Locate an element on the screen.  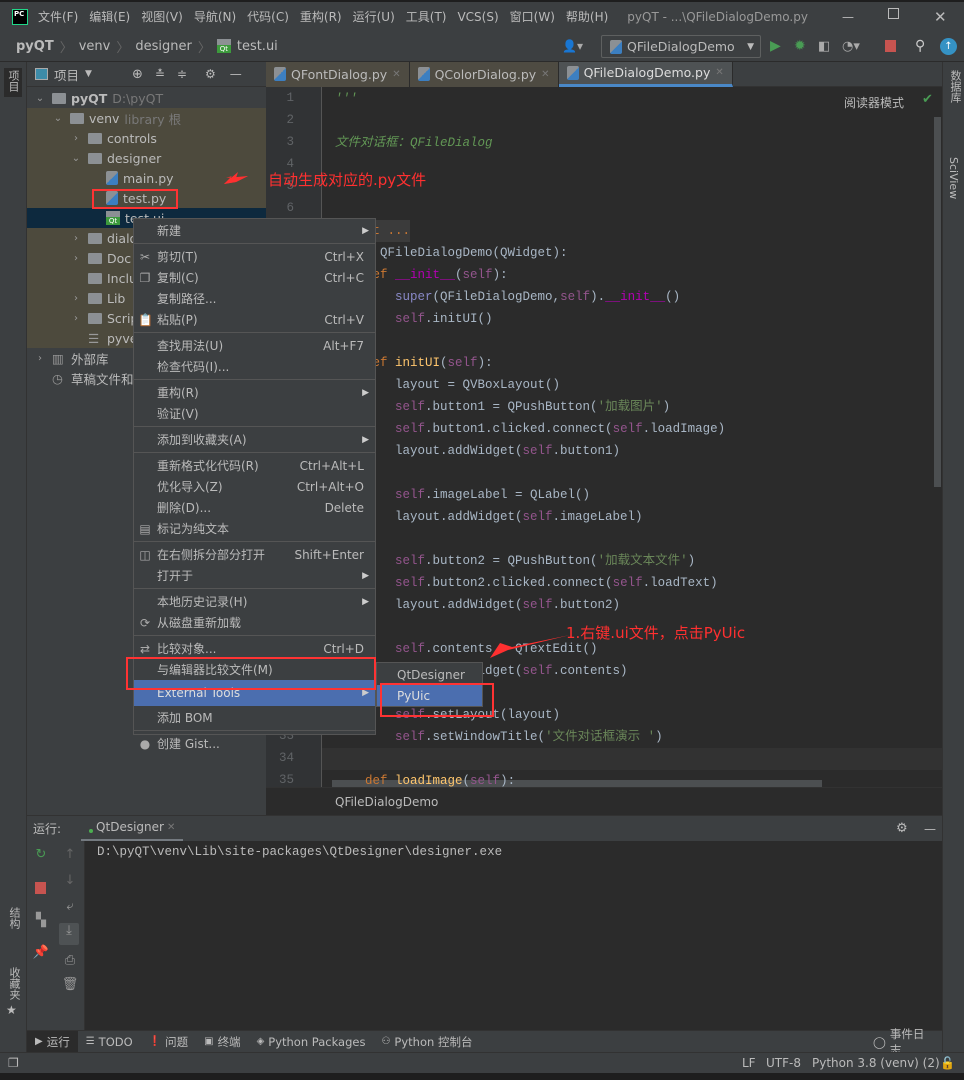
line-separator: LF is located at coordinates (749, 1063).